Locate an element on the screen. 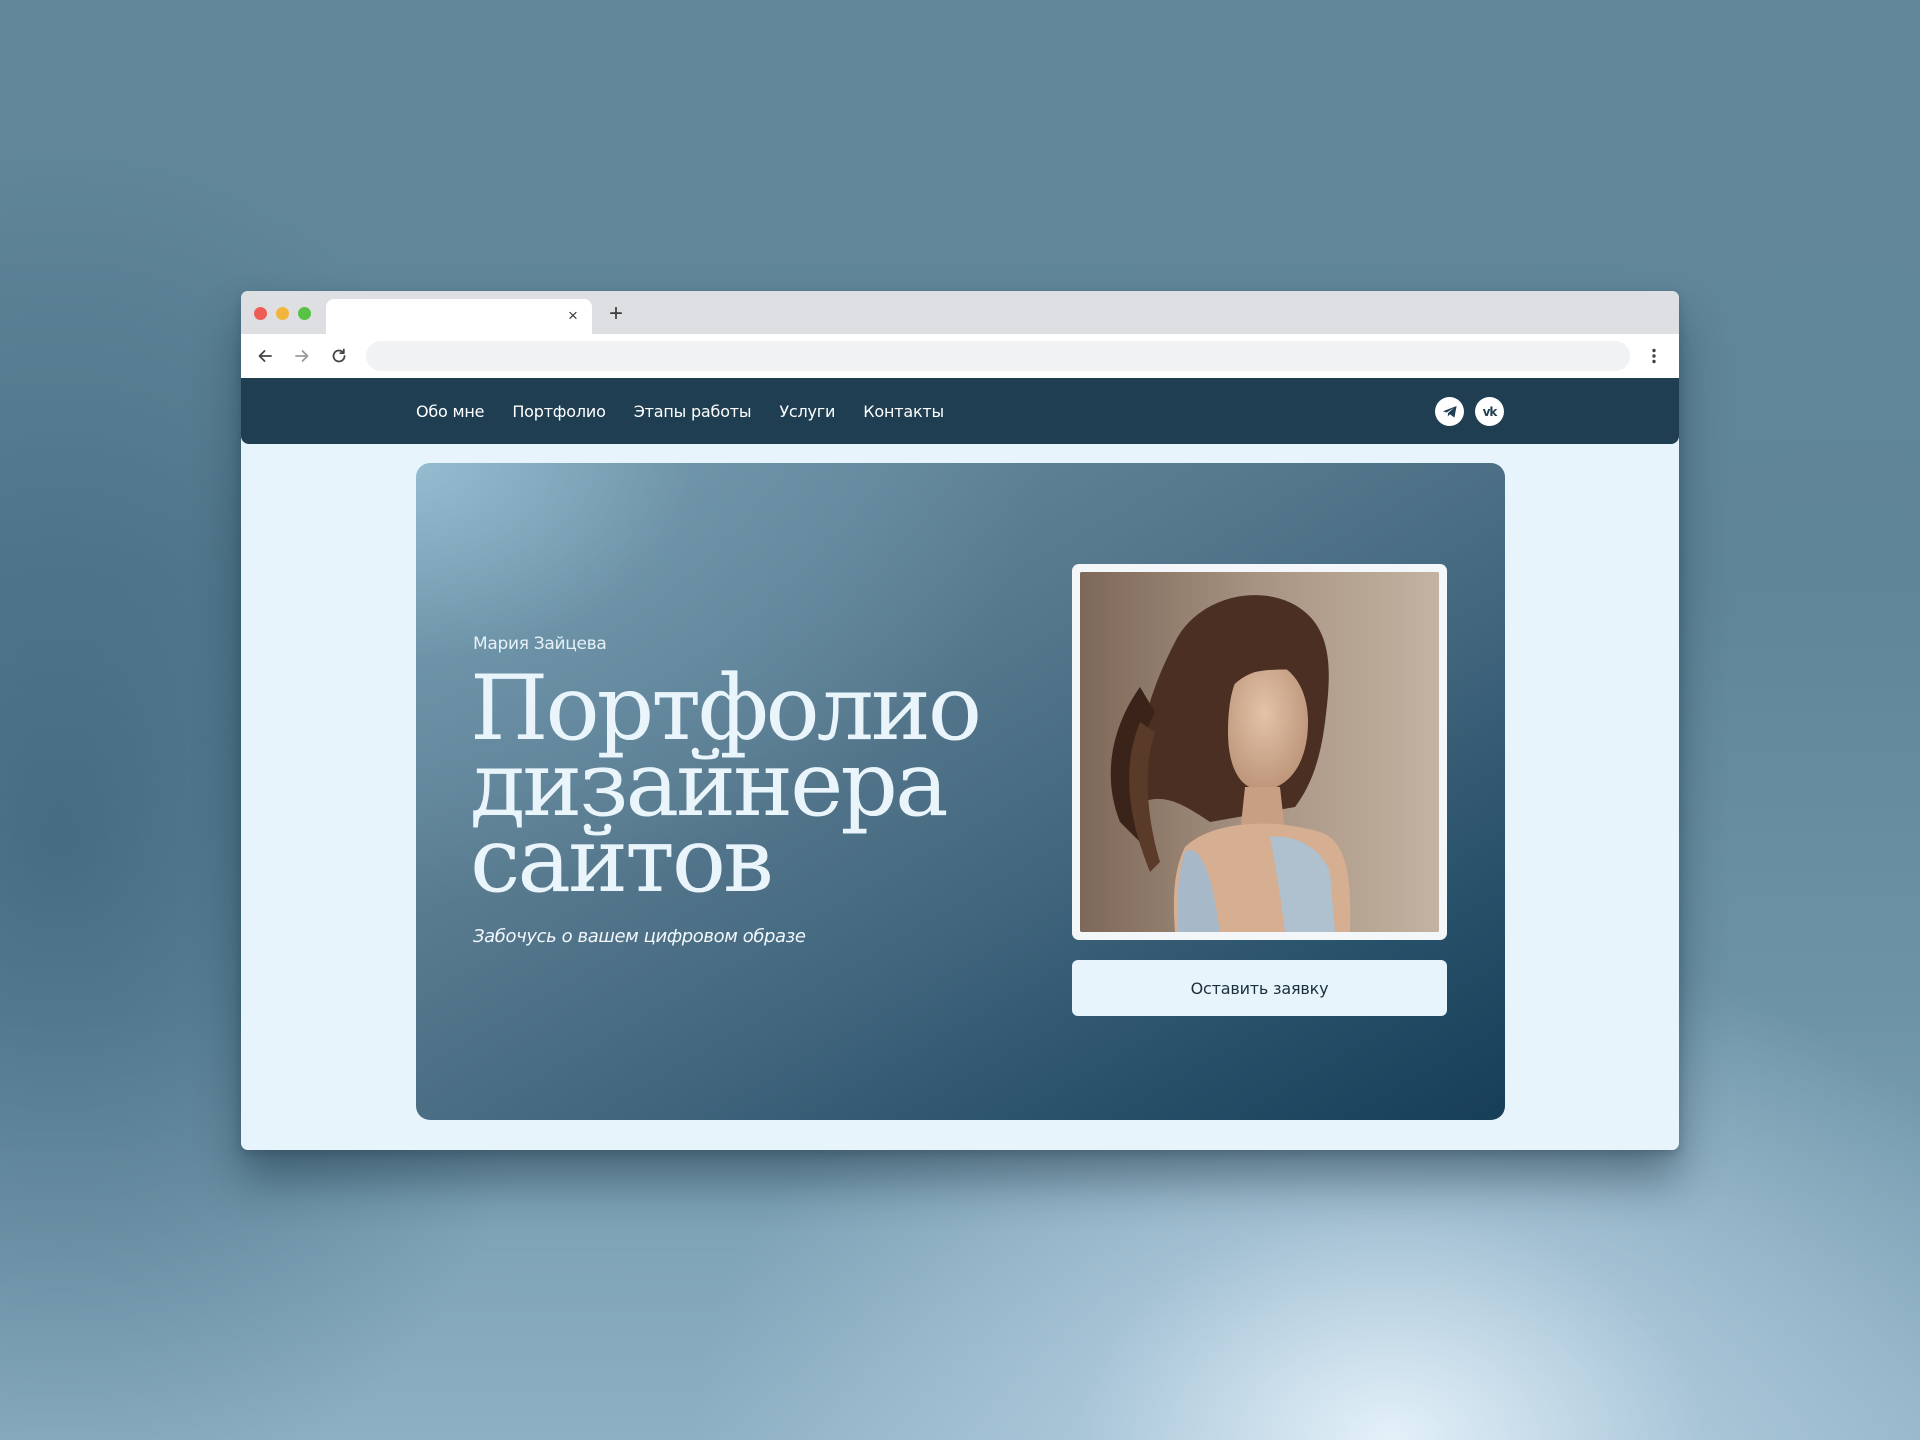 This screenshot has width=1920, height=1440. nav-item-work-stages: Этапы работы is located at coordinates (693, 411).